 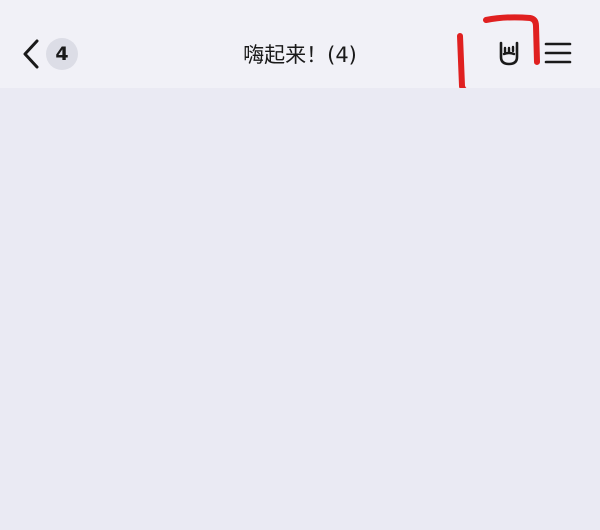 I want to click on back-button: 4, so click(x=48, y=54).